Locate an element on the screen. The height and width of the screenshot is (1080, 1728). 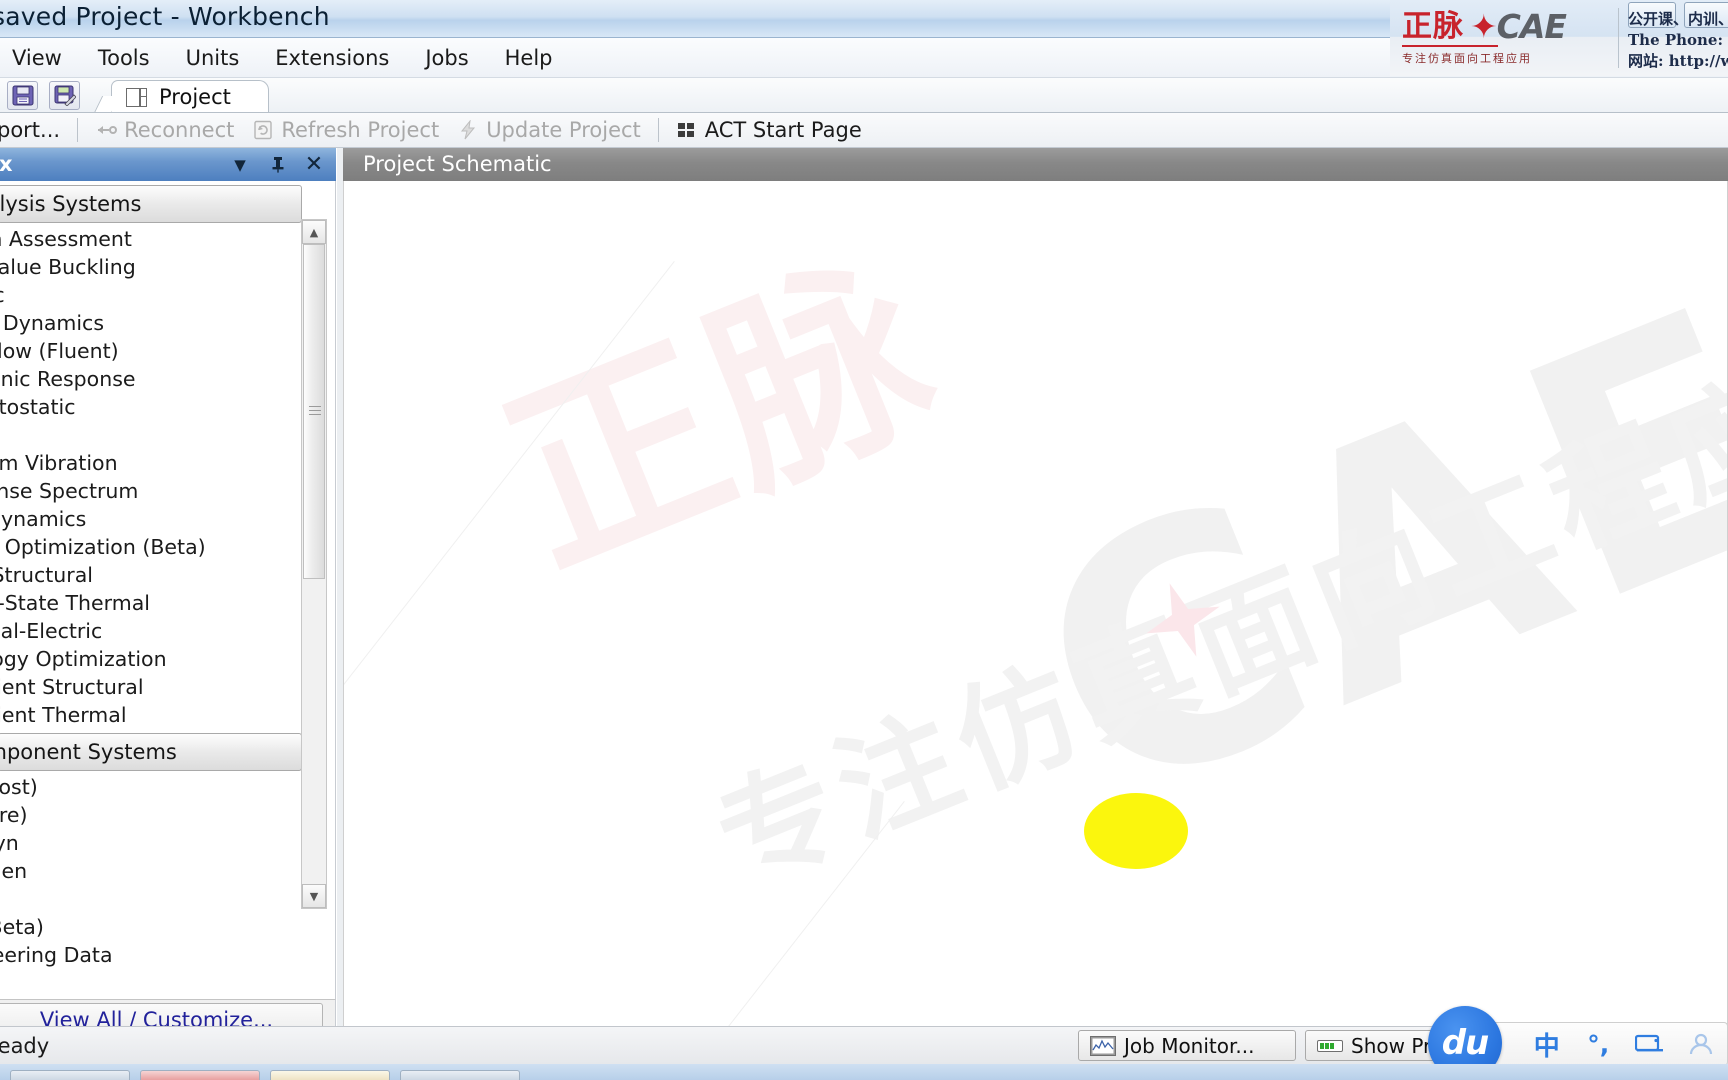
keyboard-icon is located at coordinates (1648, 1043).